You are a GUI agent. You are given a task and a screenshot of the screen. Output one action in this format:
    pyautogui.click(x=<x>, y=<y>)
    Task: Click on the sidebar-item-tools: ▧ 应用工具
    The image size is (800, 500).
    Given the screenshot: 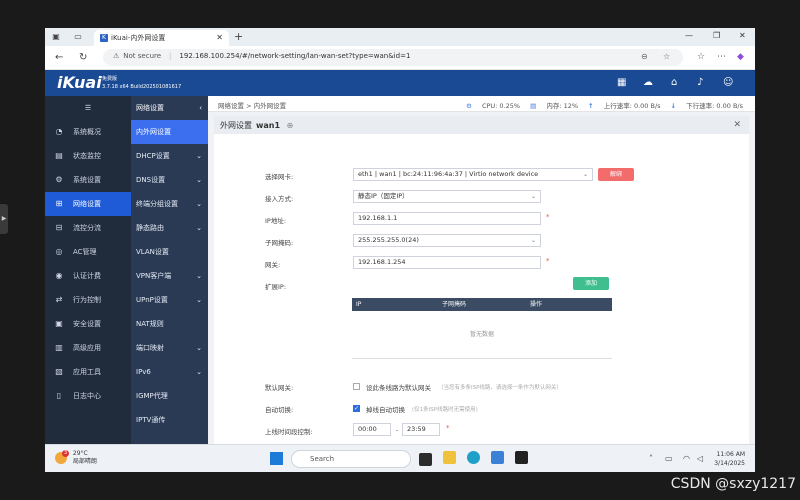 What is the action you would take?
    pyautogui.click(x=88, y=372)
    